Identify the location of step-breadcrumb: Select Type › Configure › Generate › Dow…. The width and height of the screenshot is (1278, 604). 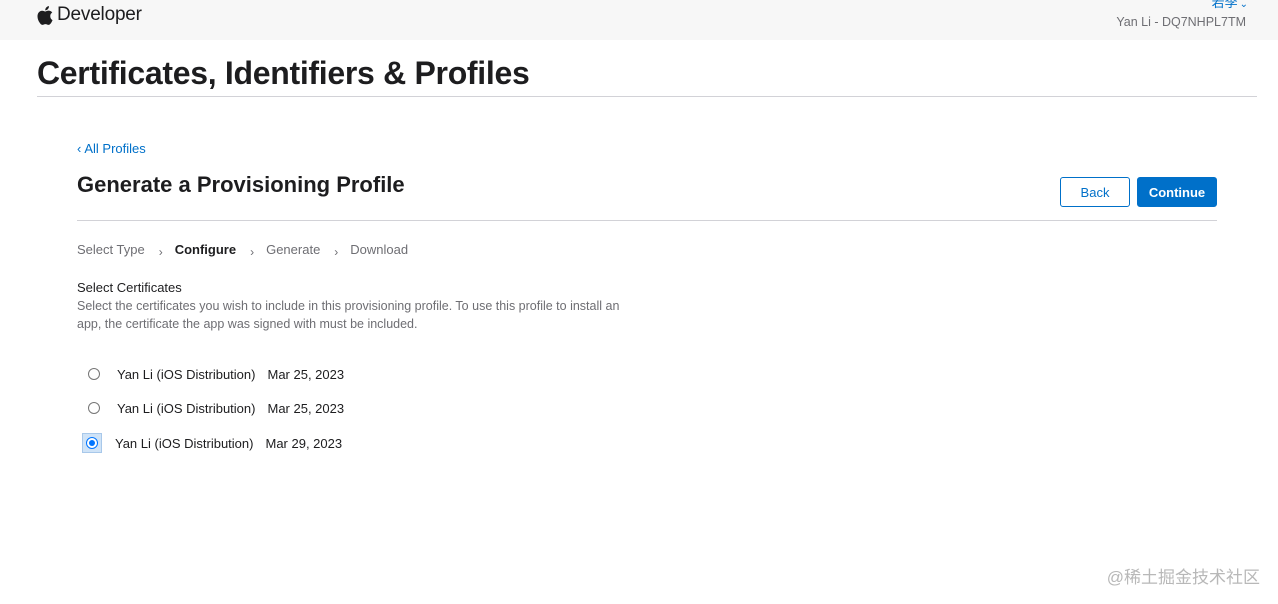
(243, 250).